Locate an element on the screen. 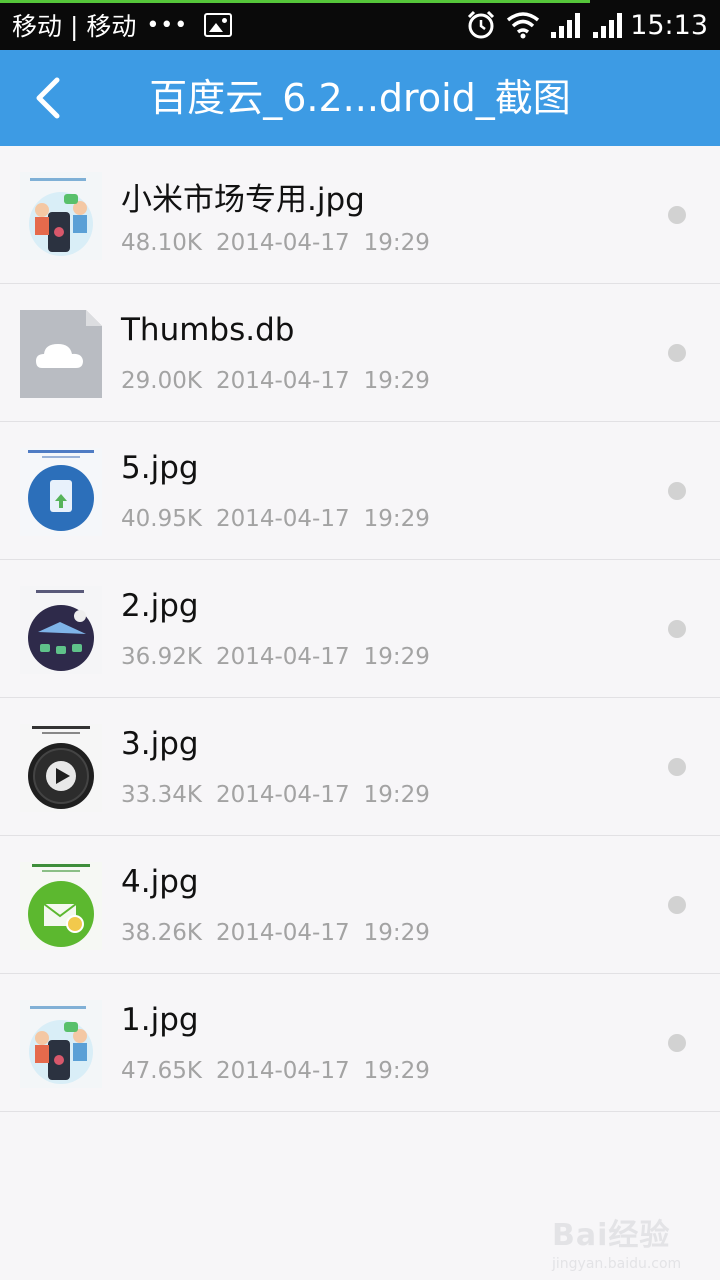 The image size is (720, 1280). list-item: 1.jpg 47.65K 2014-04-17 19:29 is located at coordinates (360, 1043).